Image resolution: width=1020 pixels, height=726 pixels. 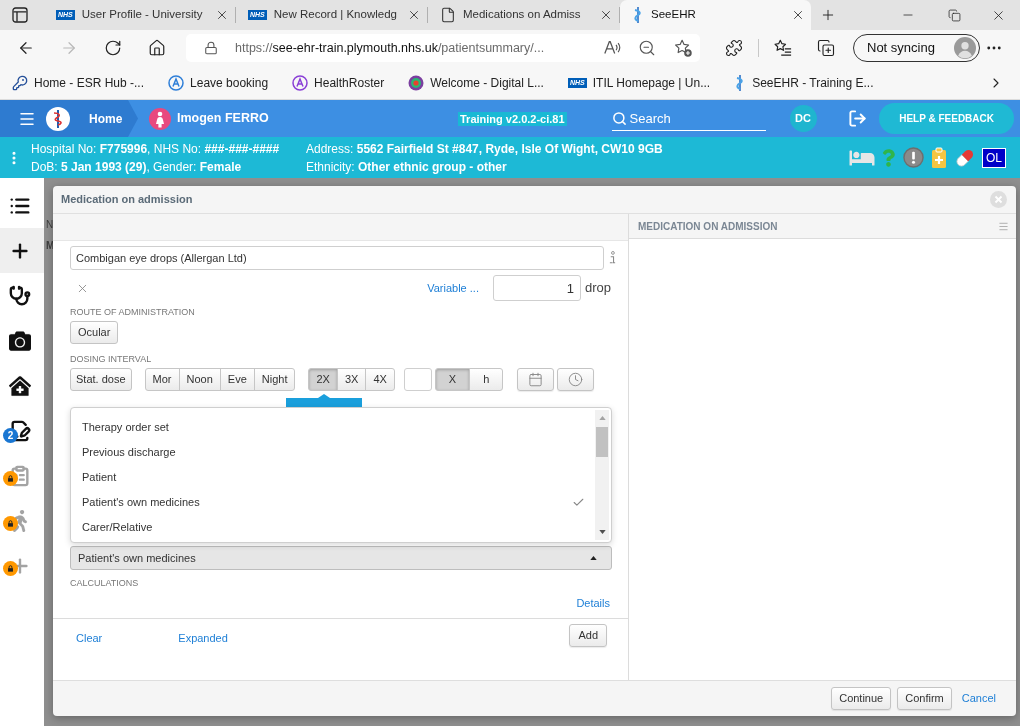 What do you see at coordinates (111, 359) in the screenshot?
I see `section-label: DOSING INTERVAL` at bounding box center [111, 359].